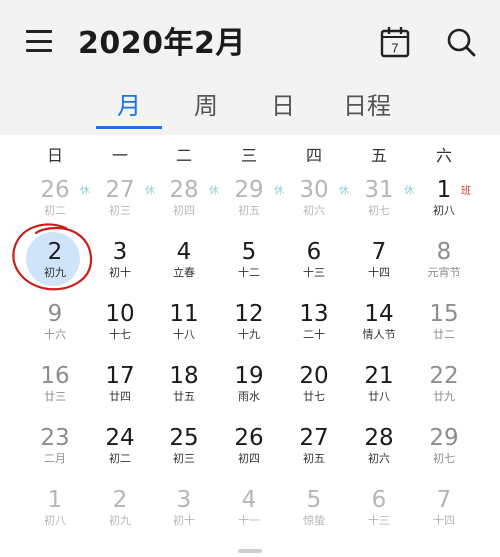  What do you see at coordinates (55, 190) in the screenshot?
I see `day-number: 26` at bounding box center [55, 190].